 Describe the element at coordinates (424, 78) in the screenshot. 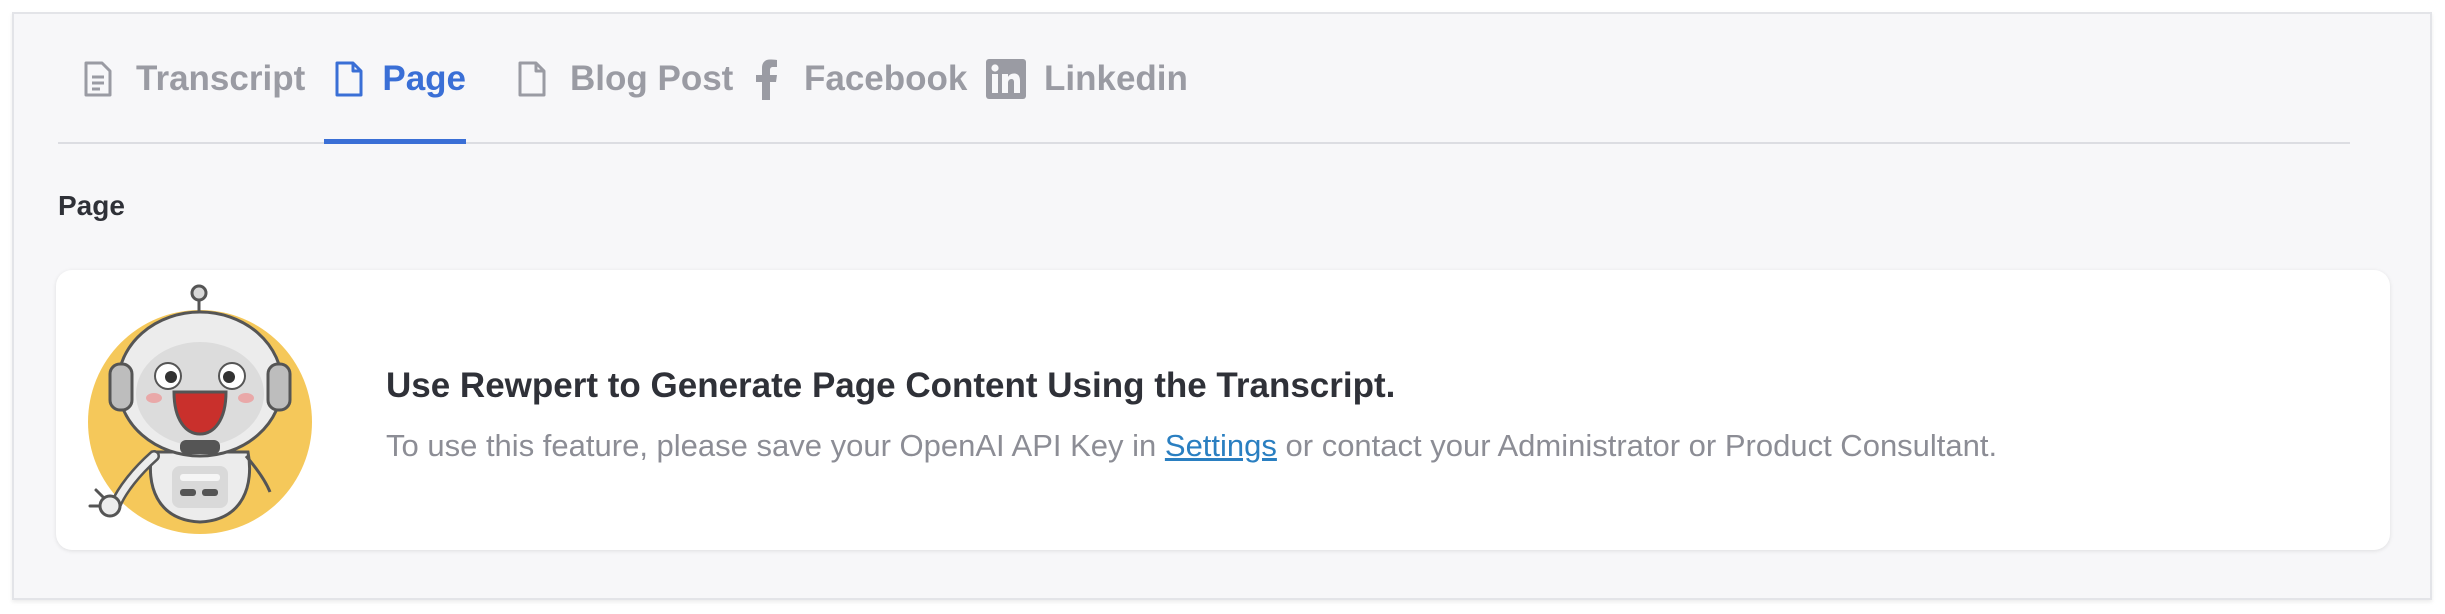

I see `tab-label: Page` at that location.